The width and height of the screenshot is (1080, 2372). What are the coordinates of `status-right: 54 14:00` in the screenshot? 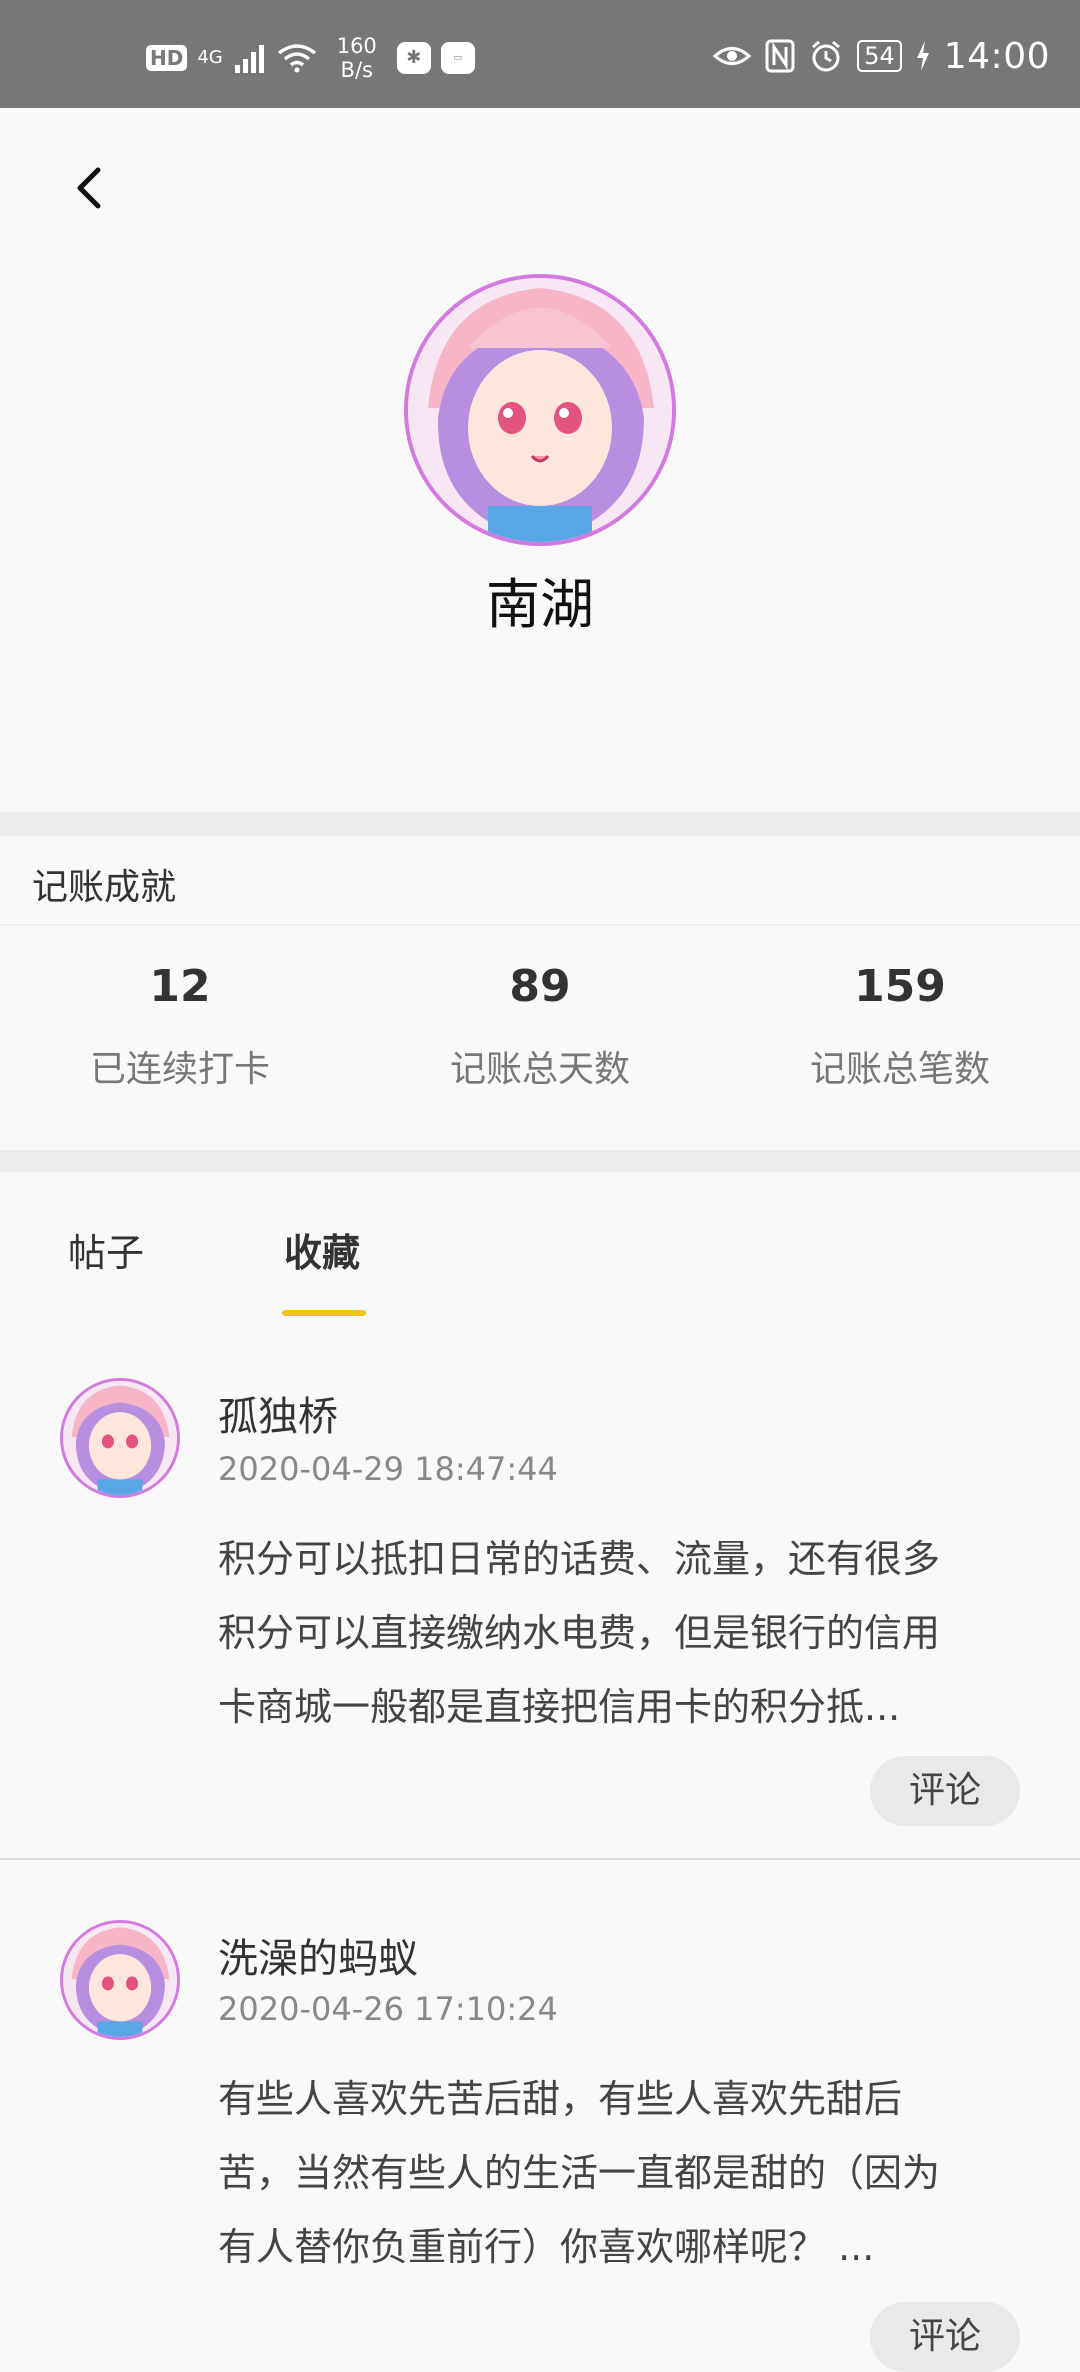 It's located at (881, 56).